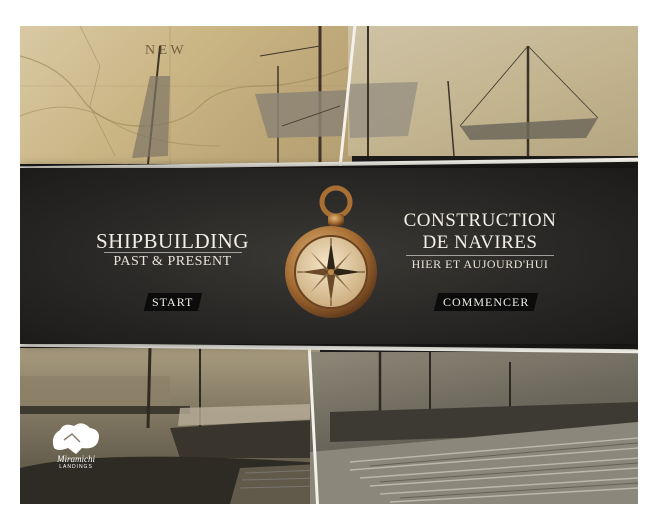  I want to click on french-title-line1: CONSTRUCTION, so click(480, 220).